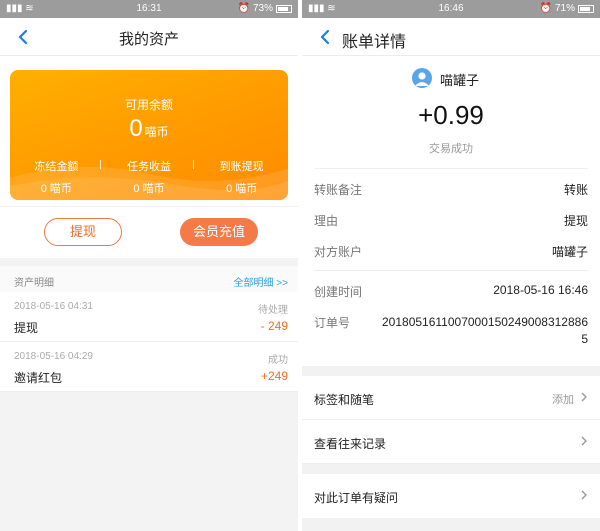 Image resolution: width=600 pixels, height=531 pixels. I want to click on status-bar: ▮▮▮ ≋ 16:31 ⏰ 73%, so click(149, 9).